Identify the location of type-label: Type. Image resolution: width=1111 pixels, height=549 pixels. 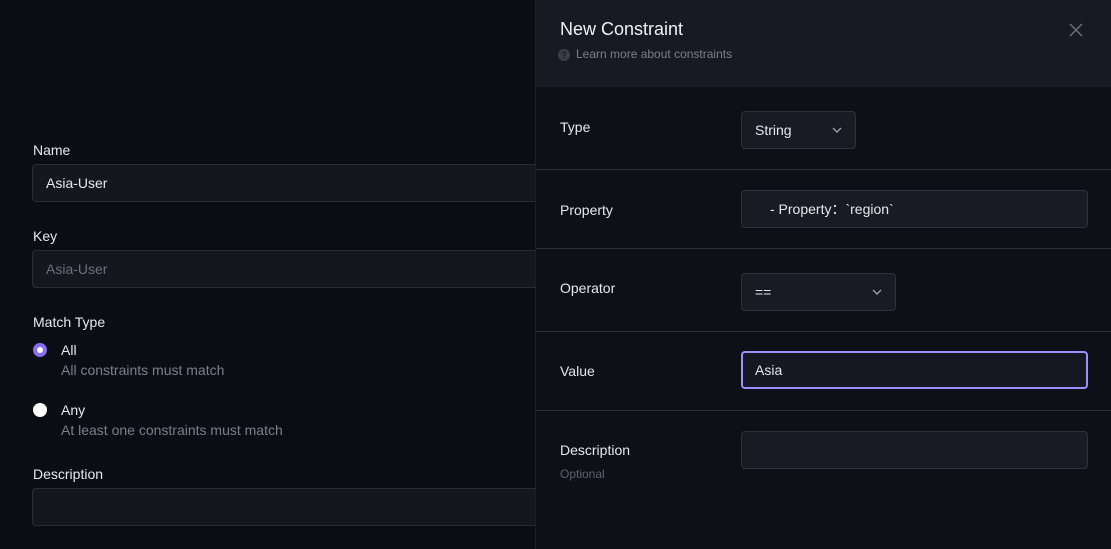
(575, 127).